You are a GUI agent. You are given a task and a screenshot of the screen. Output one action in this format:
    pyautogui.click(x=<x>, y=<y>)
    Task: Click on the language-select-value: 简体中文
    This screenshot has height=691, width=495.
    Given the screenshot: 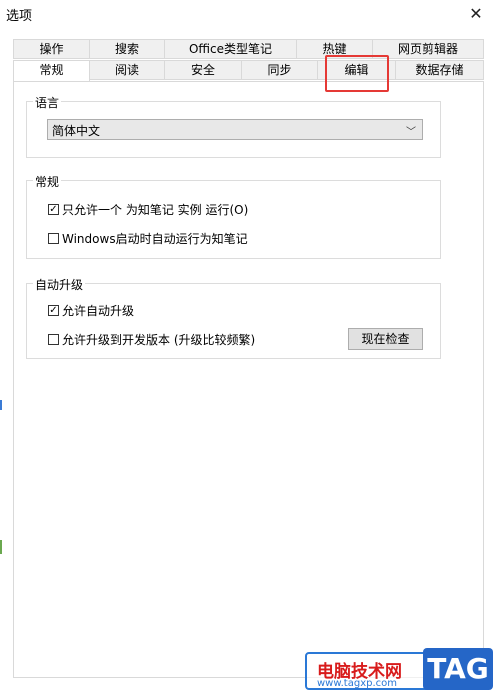 What is the action you would take?
    pyautogui.click(x=76, y=131)
    